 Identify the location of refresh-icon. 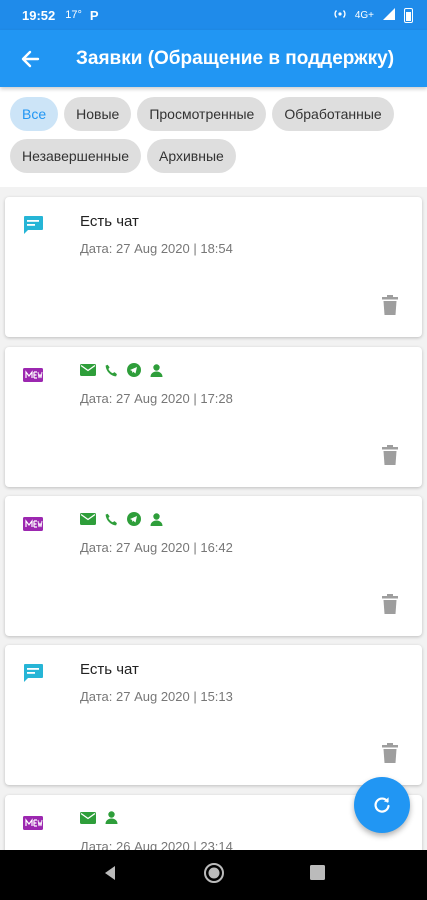
(382, 805).